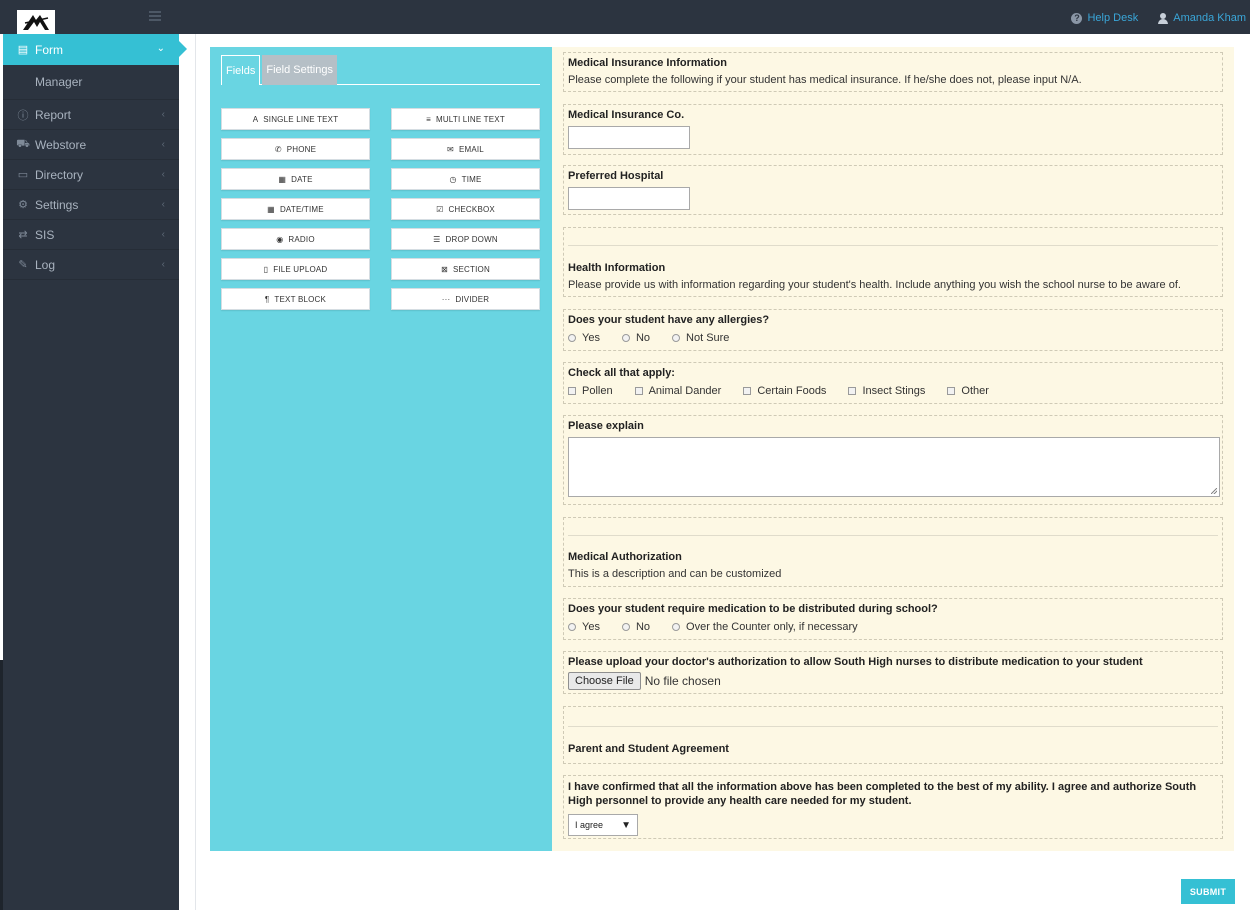  What do you see at coordinates (893, 190) in the screenshot?
I see `field-preferred-hospital: Preferred Hospital` at bounding box center [893, 190].